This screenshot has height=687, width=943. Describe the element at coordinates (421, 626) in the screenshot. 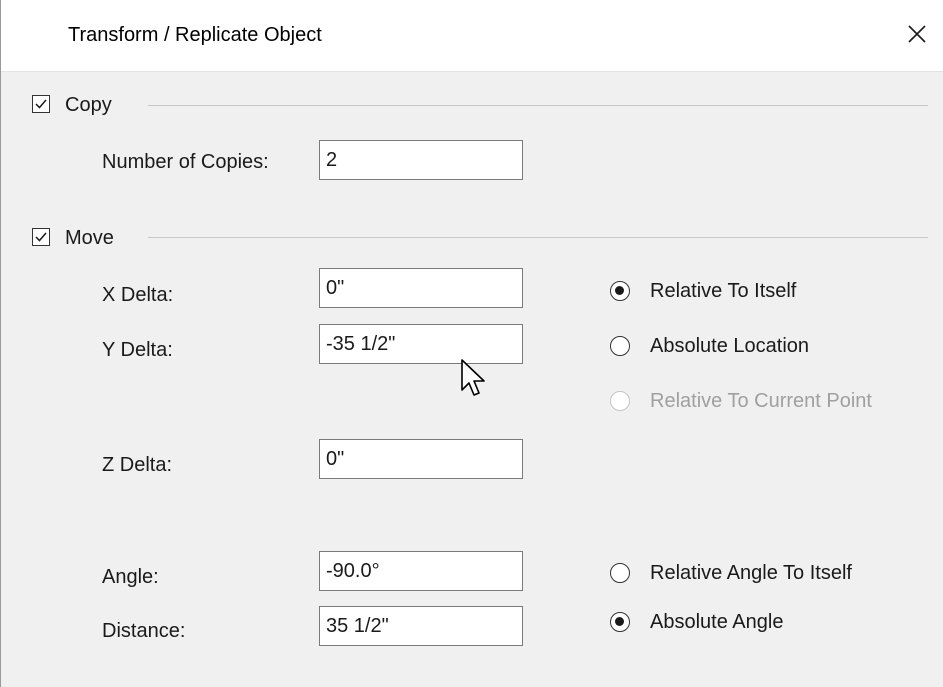

I see `distance-input` at that location.